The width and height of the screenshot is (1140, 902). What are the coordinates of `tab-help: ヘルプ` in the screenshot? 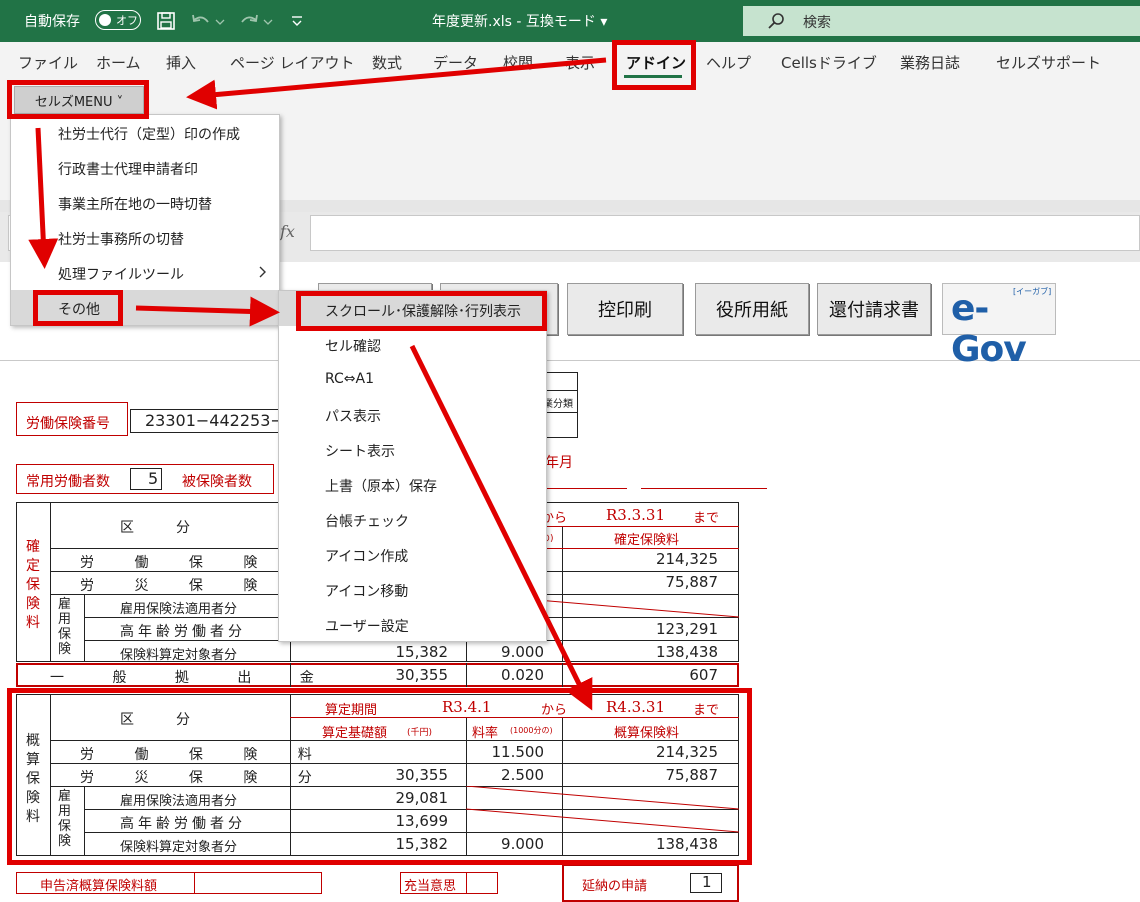 It's located at (728, 62).